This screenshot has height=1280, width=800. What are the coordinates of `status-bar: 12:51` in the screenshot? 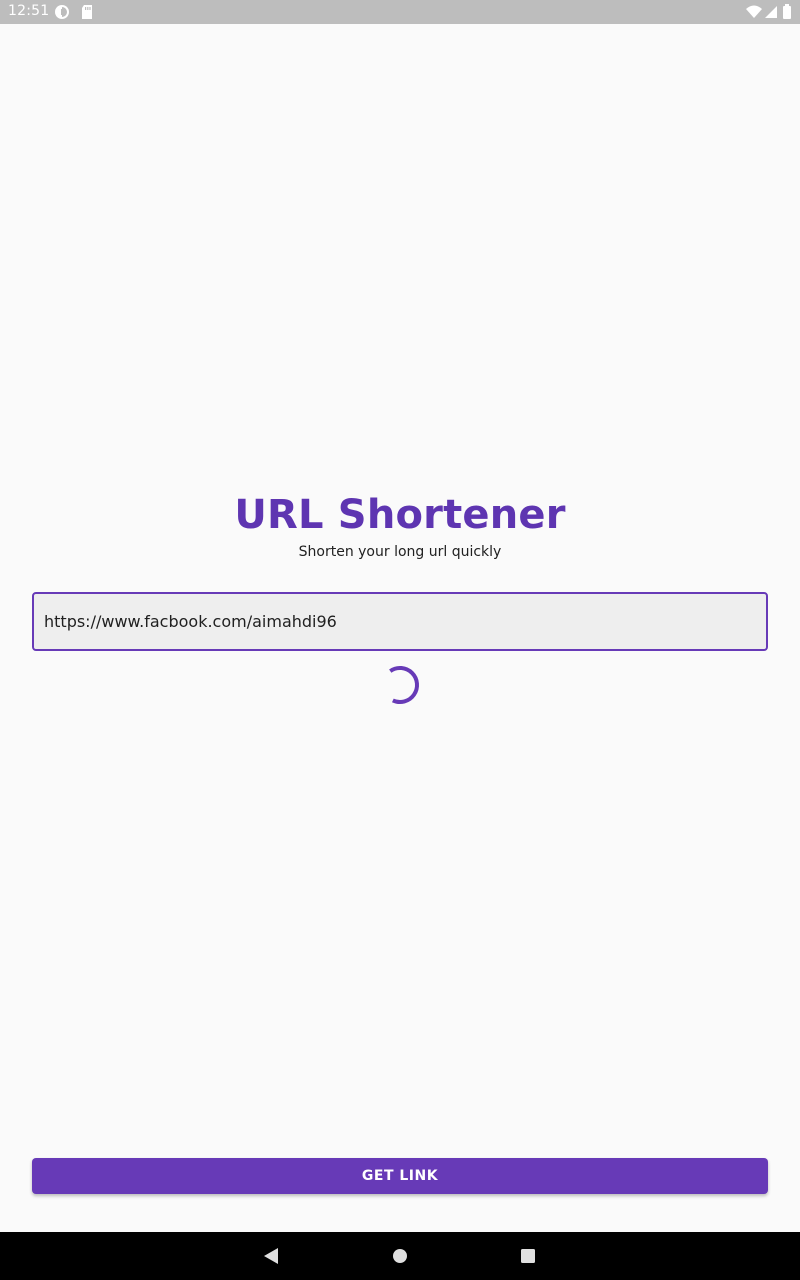 It's located at (400, 12).